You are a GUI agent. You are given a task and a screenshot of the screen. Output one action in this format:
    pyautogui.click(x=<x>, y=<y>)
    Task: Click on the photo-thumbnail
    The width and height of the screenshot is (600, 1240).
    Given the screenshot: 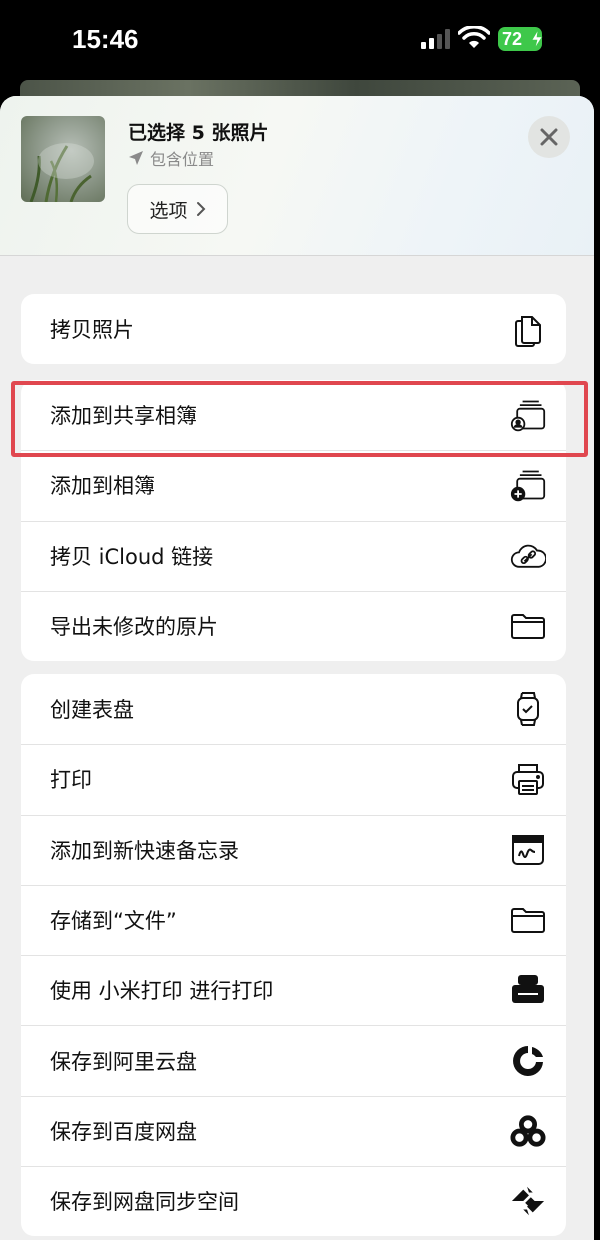 What is the action you would take?
    pyautogui.click(x=63, y=159)
    